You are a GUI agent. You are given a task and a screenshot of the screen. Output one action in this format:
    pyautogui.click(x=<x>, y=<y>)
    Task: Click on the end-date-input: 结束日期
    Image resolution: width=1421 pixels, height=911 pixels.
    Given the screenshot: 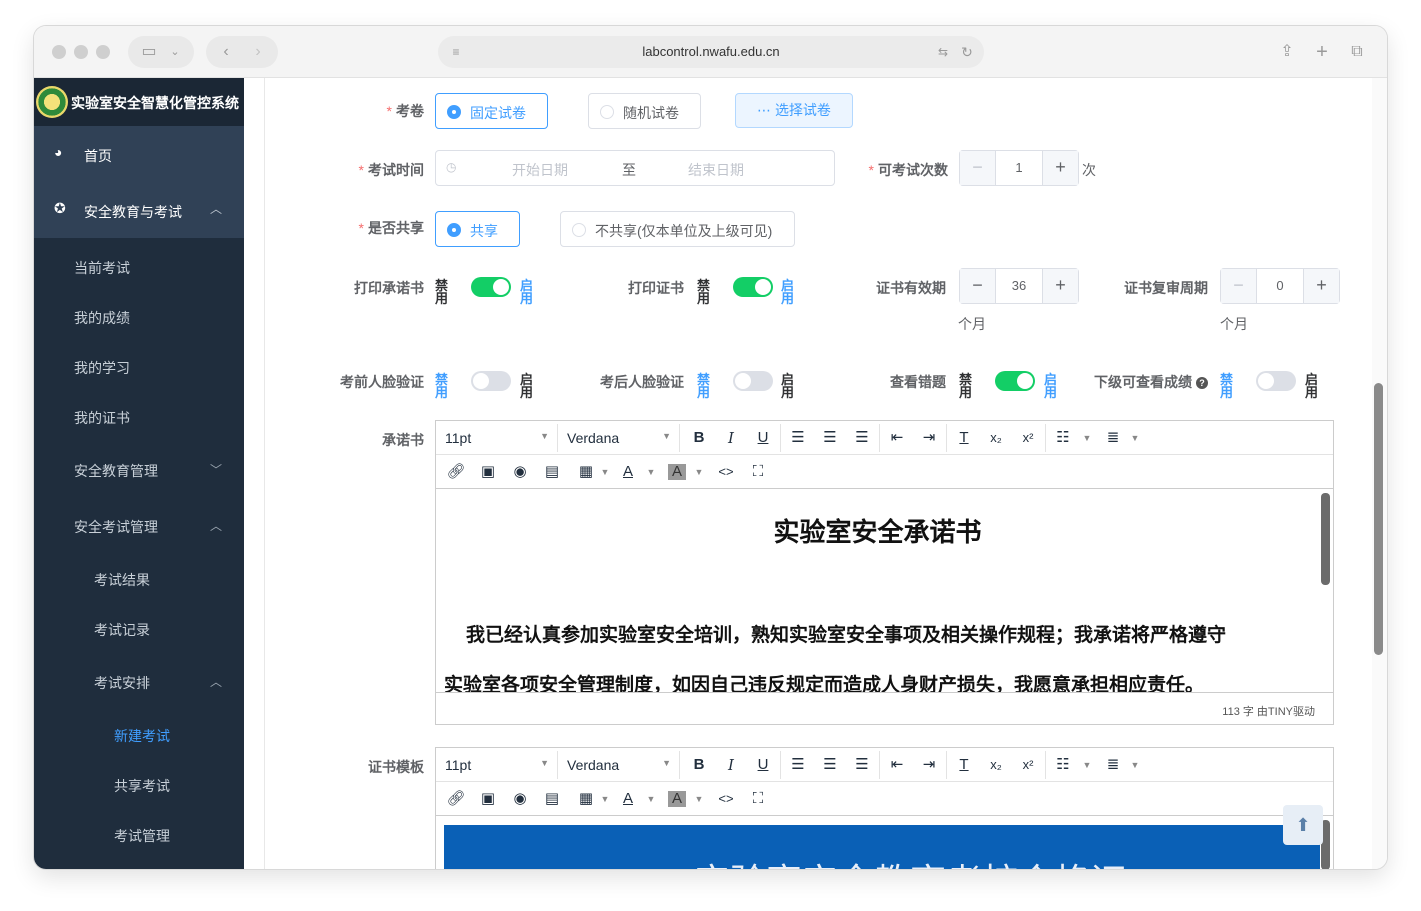 What is the action you would take?
    pyautogui.click(x=716, y=170)
    